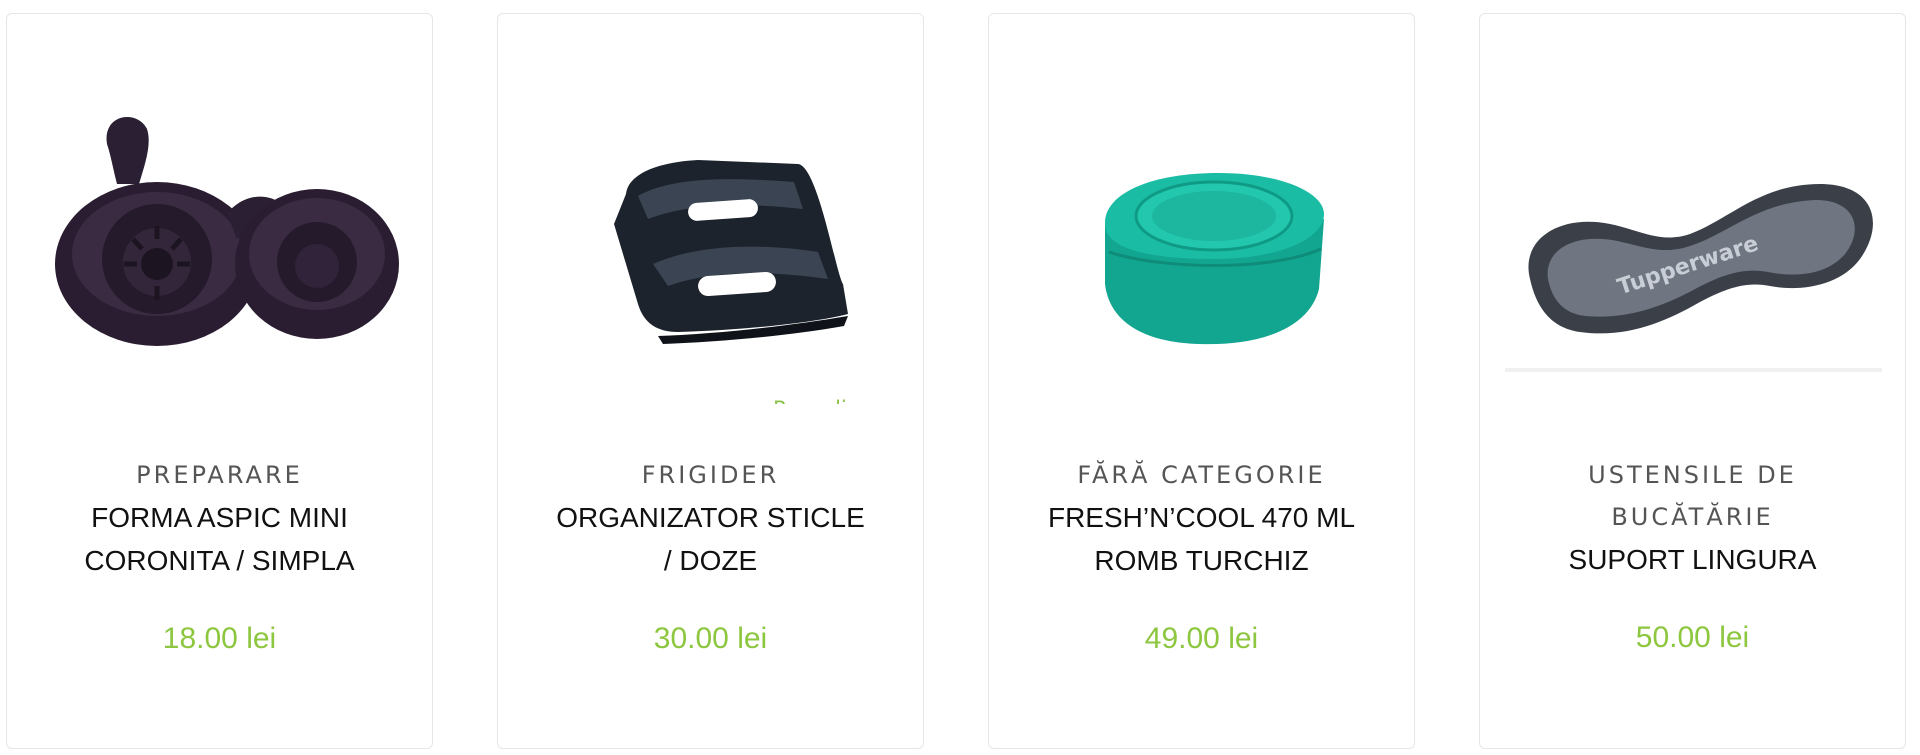 This screenshot has height=755, width=1920. Describe the element at coordinates (1214, 258) in the screenshot. I see `turquoise-container-image` at that location.